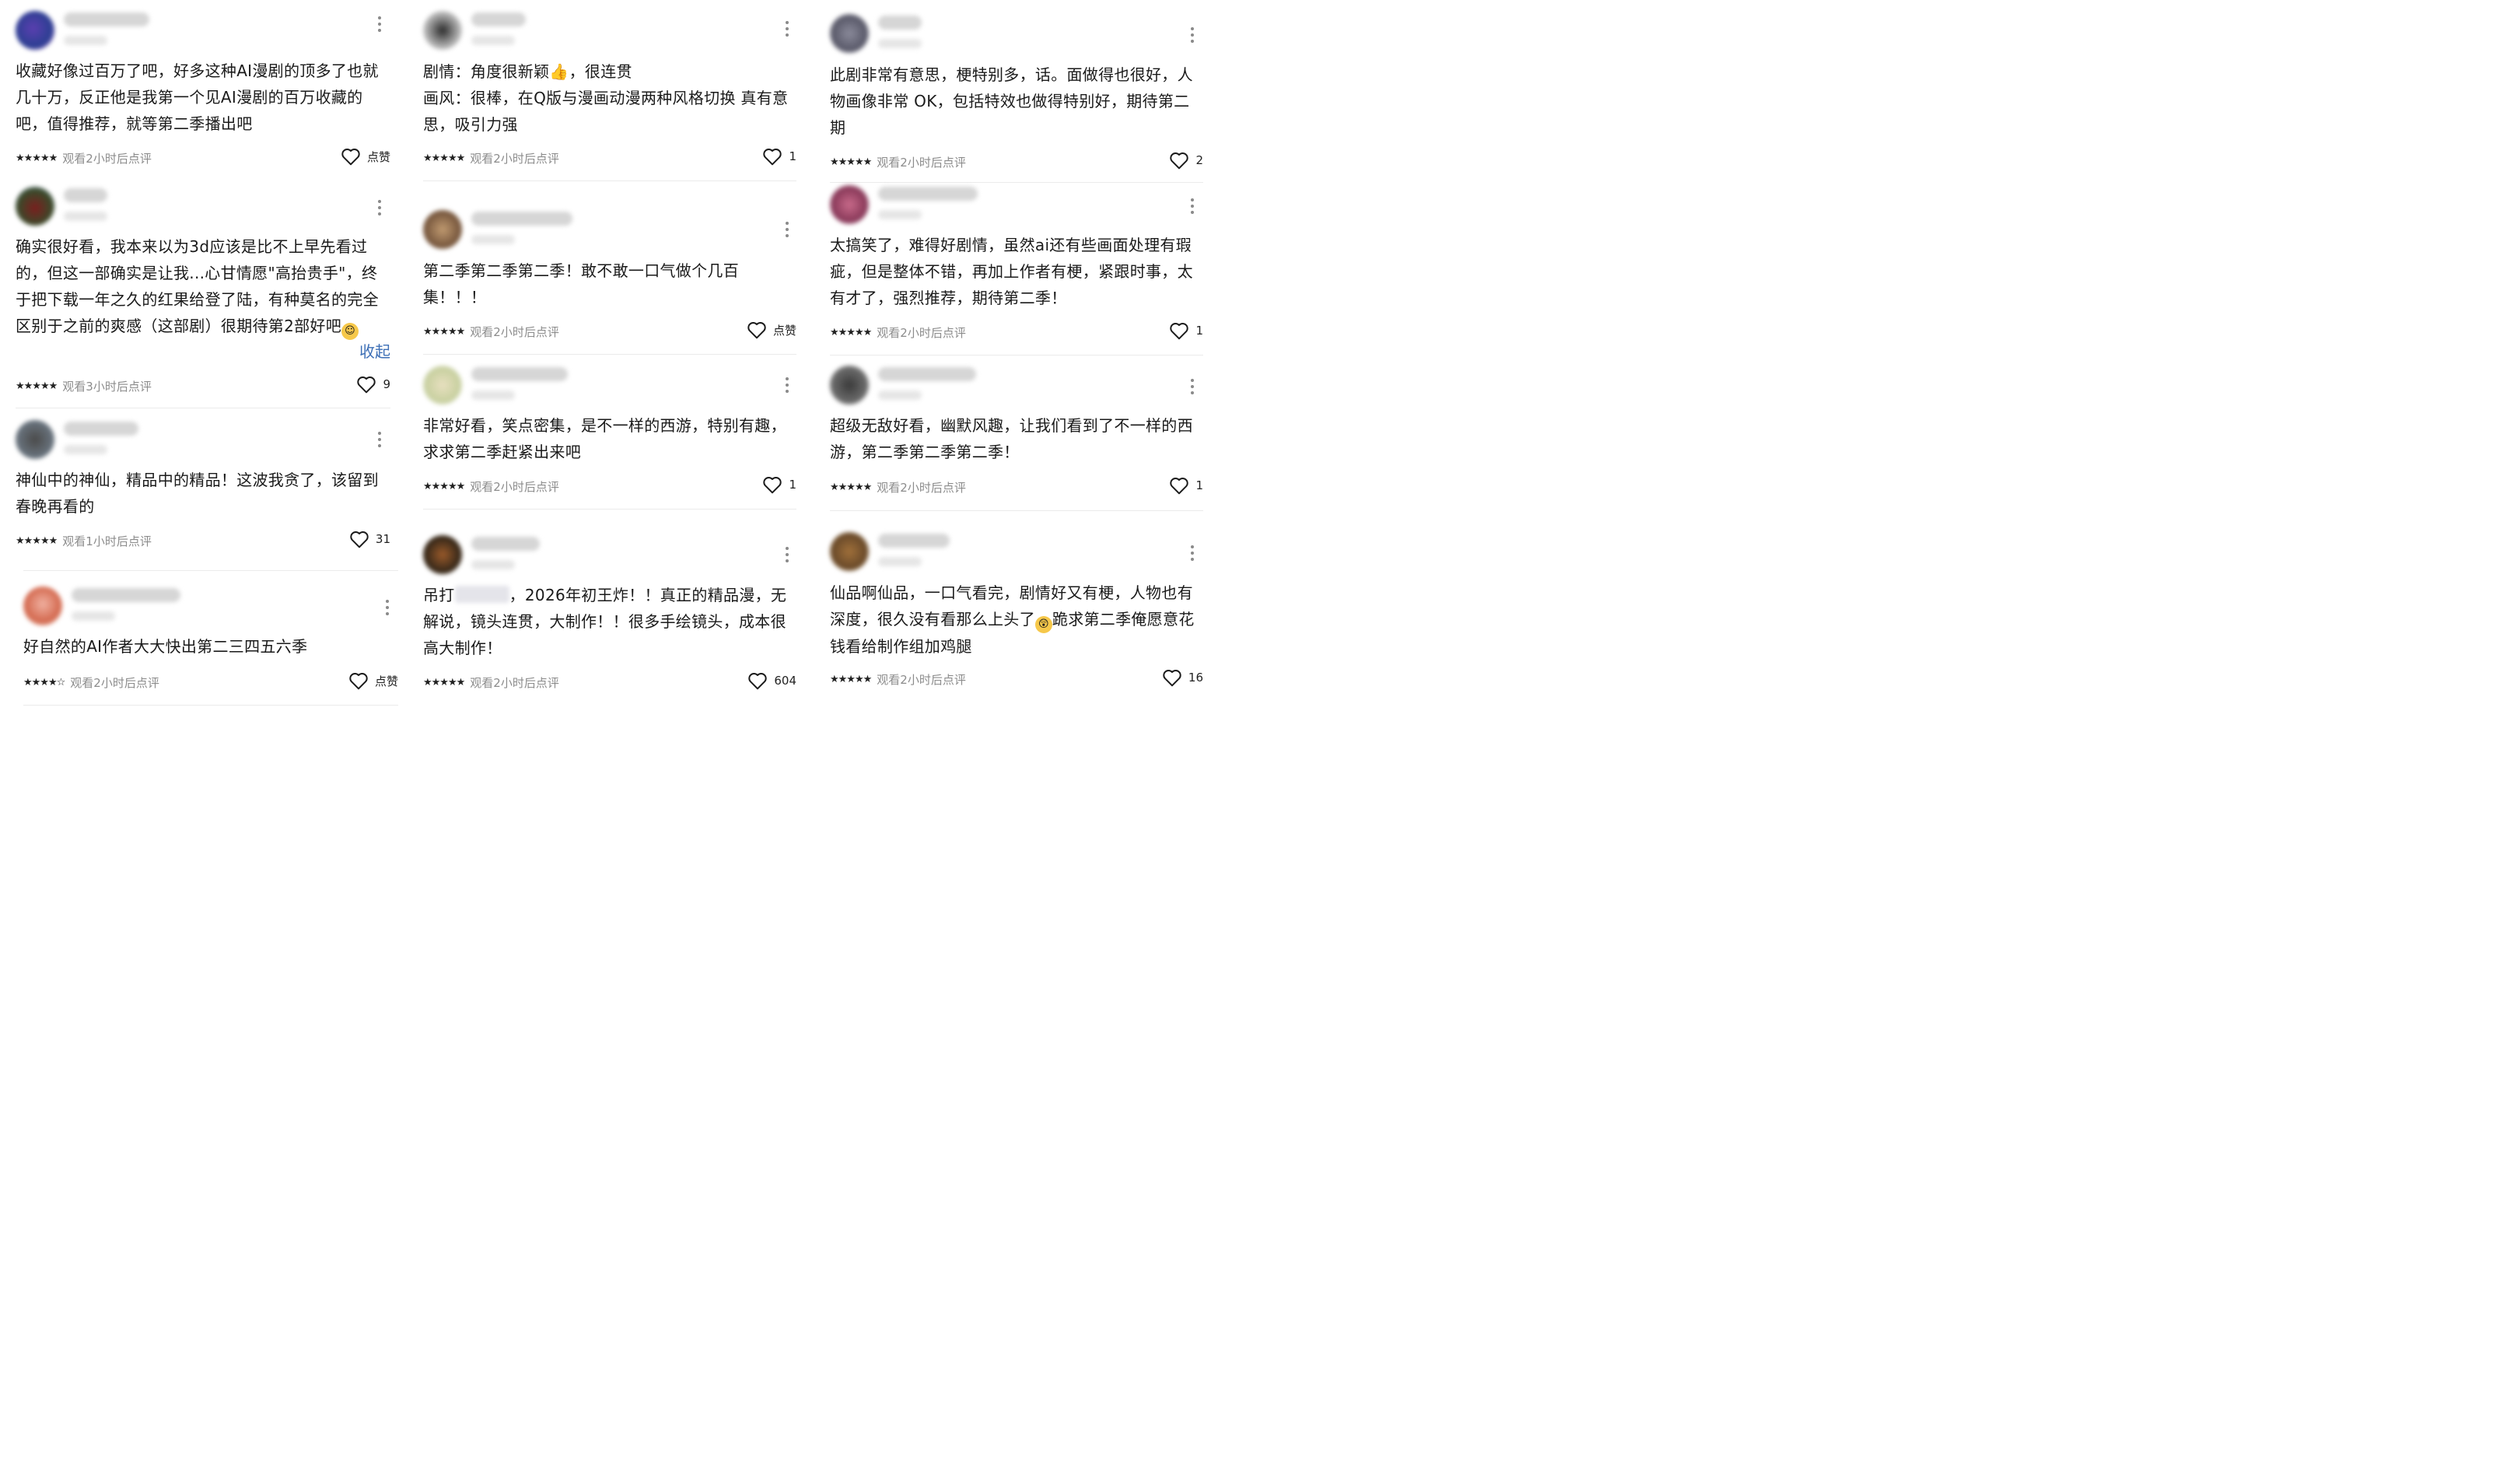 The width and height of the screenshot is (2520, 1478). I want to click on surprised-emoji-icon: 😲, so click(1043, 625).